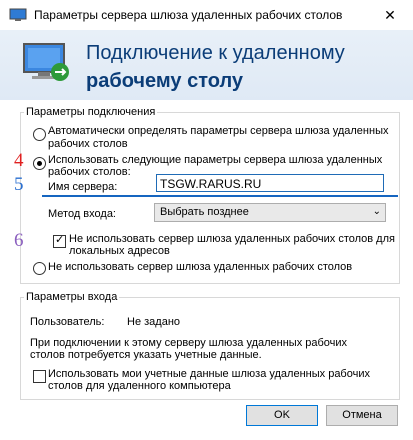 The image size is (413, 440). I want to click on reuse-credentials-checkbox, so click(39, 376).